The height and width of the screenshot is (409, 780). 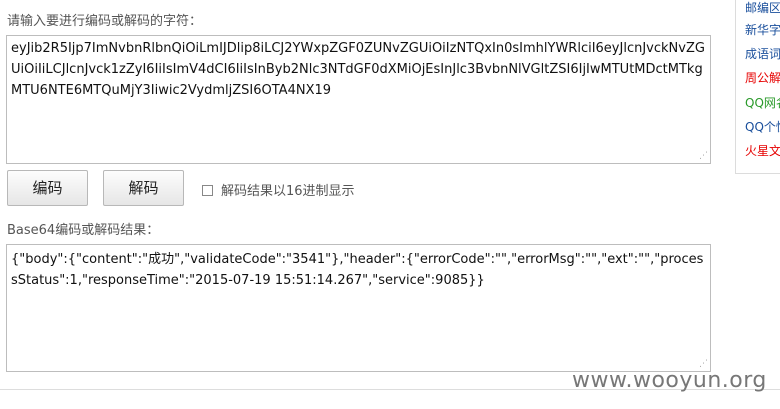 I want to click on sidebar-link: QQ个性, so click(x=762, y=126).